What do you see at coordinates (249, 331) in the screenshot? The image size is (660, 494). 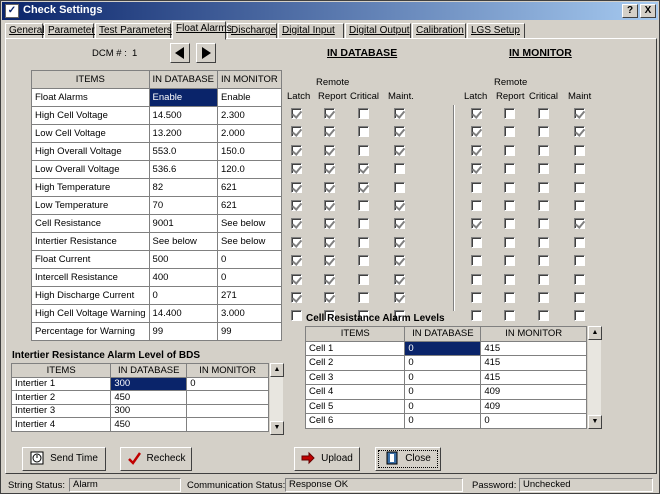 I see `cell-value: 99` at bounding box center [249, 331].